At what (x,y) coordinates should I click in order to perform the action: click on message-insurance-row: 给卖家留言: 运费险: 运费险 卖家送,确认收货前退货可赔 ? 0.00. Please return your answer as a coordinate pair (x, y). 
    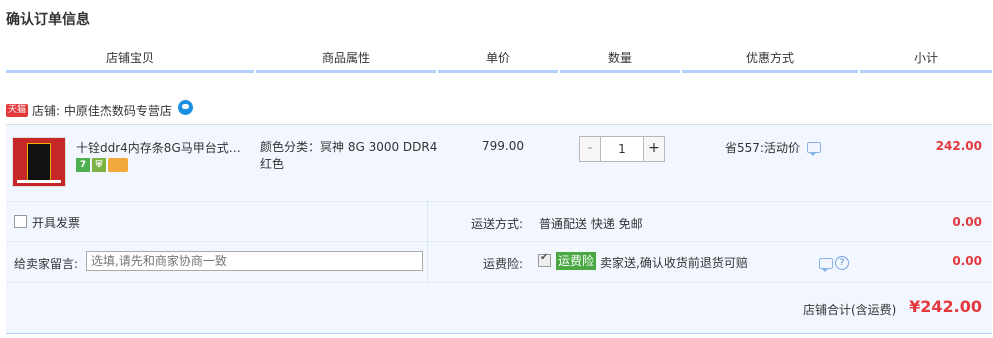
    Looking at the image, I should click on (499, 261).